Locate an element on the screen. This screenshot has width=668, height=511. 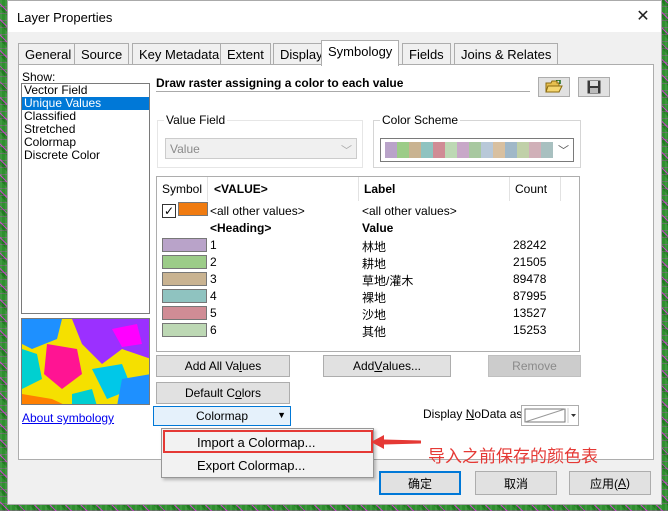
close-icon: ✕ is located at coordinates (643, 17).